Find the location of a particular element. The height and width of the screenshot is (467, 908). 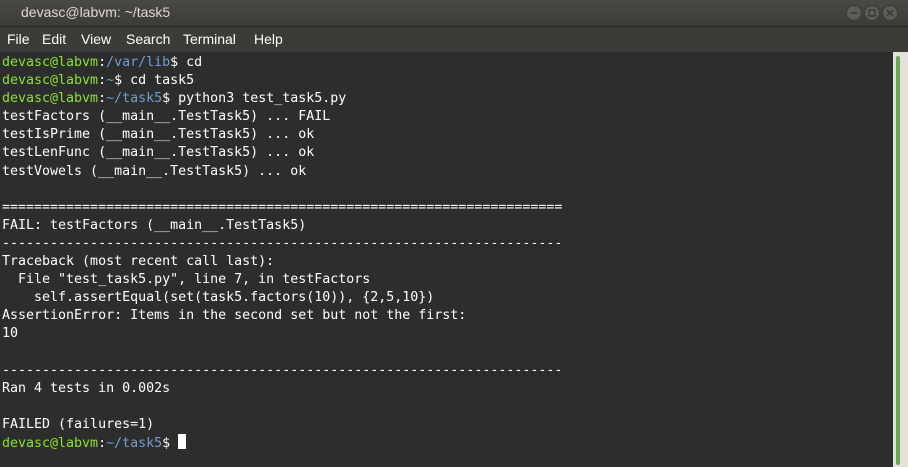

output-line: FAIL: testFactors (__main__.TestTask5) is located at coordinates (154, 225).